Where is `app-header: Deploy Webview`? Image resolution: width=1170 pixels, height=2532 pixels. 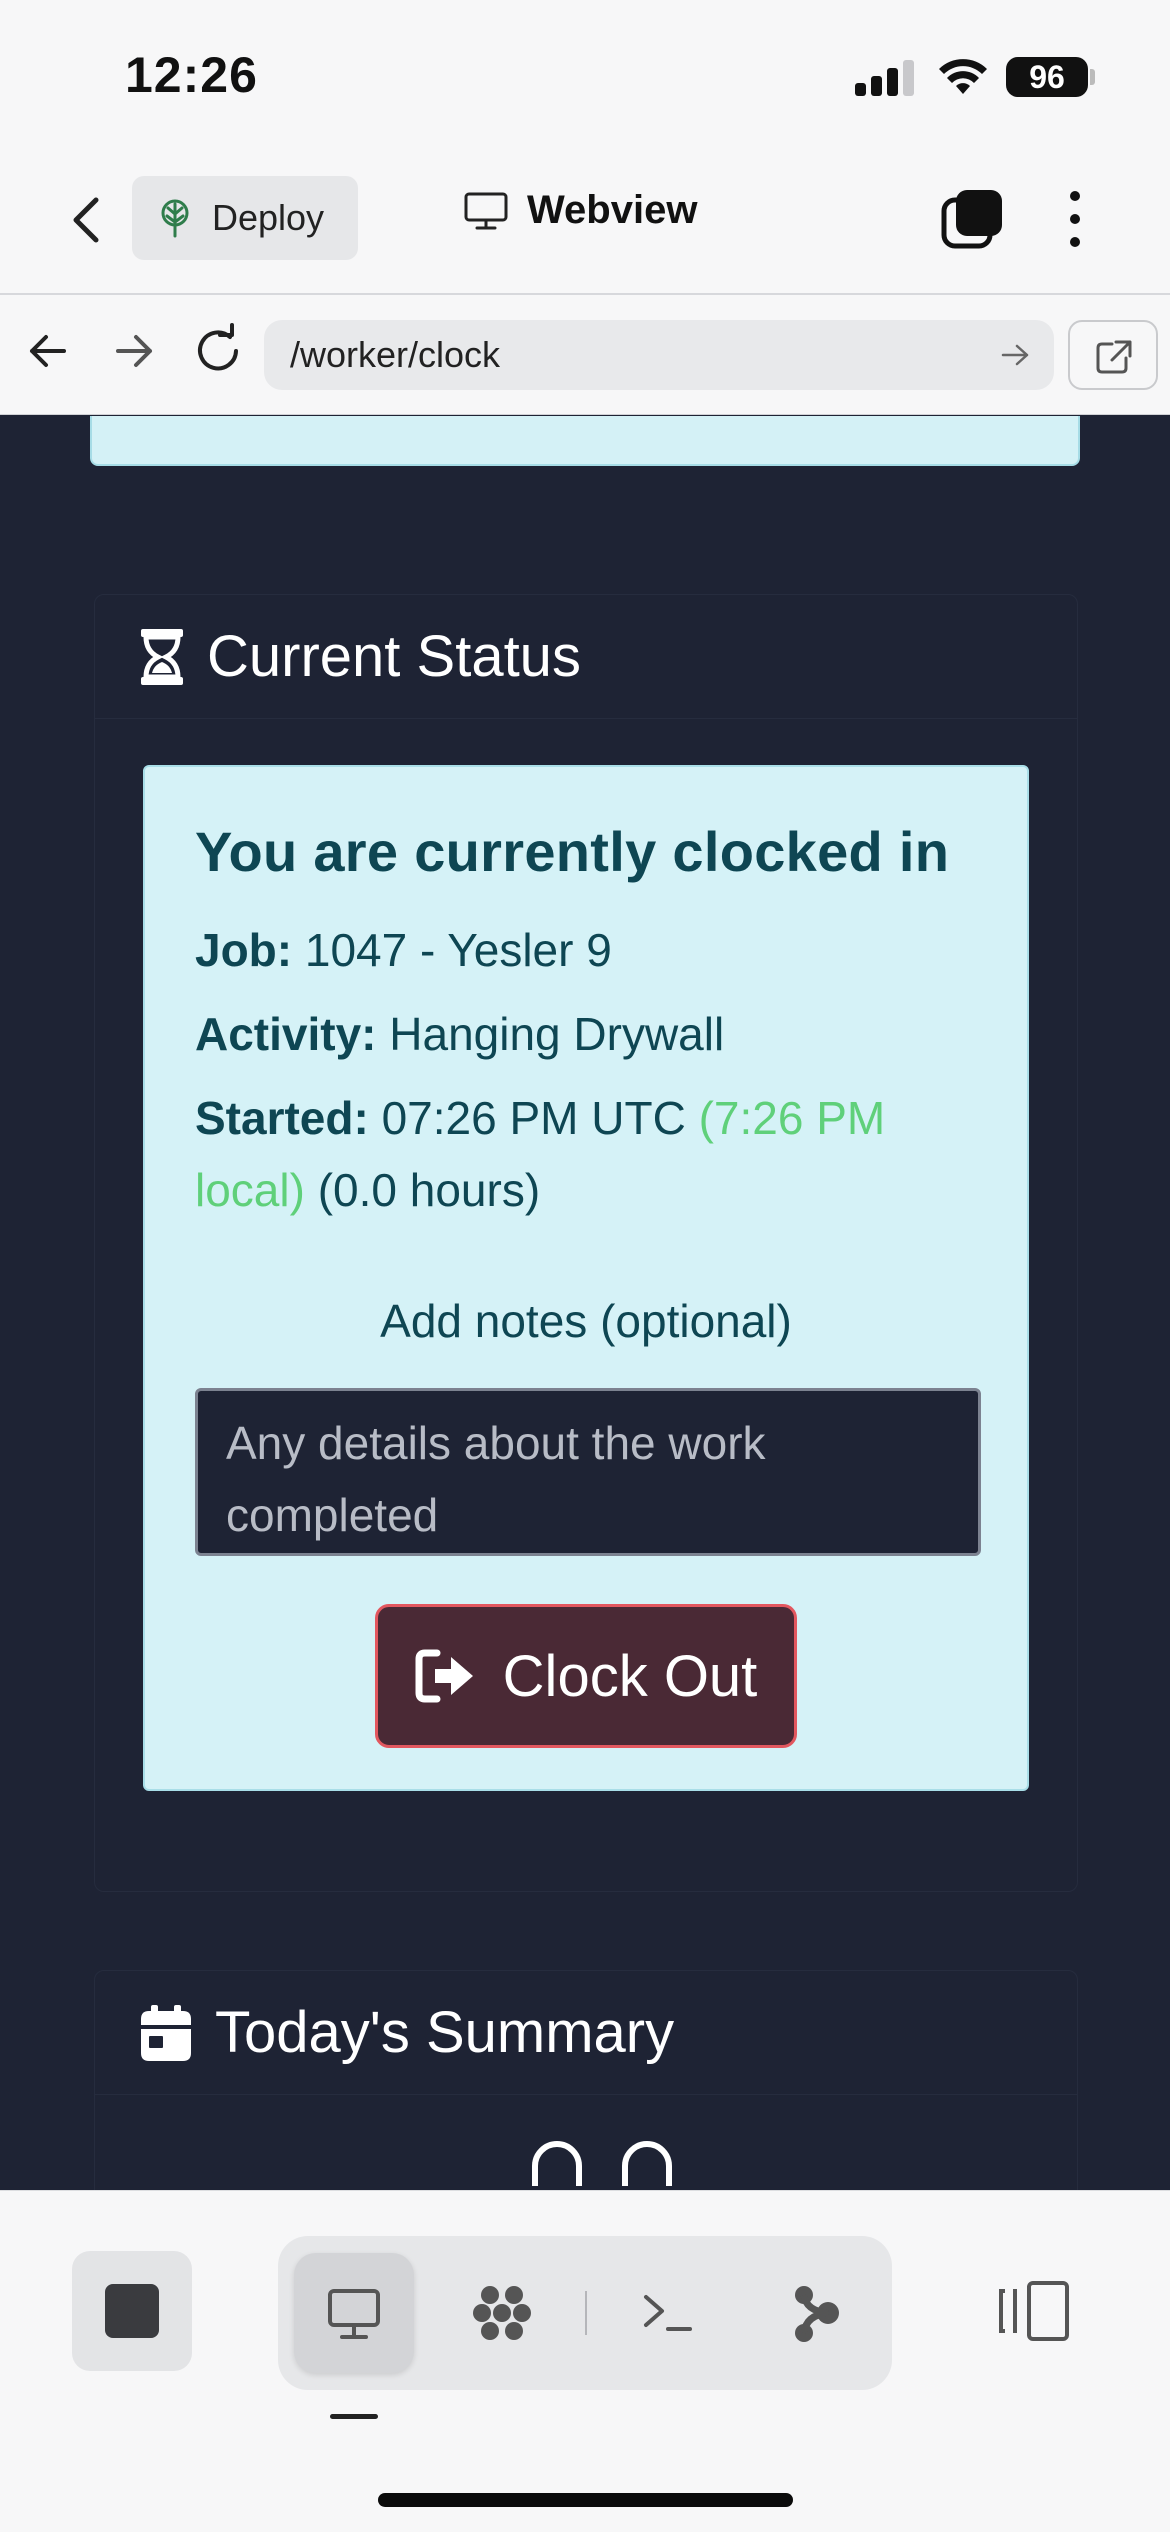 app-header: Deploy Webview is located at coordinates (585, 222).